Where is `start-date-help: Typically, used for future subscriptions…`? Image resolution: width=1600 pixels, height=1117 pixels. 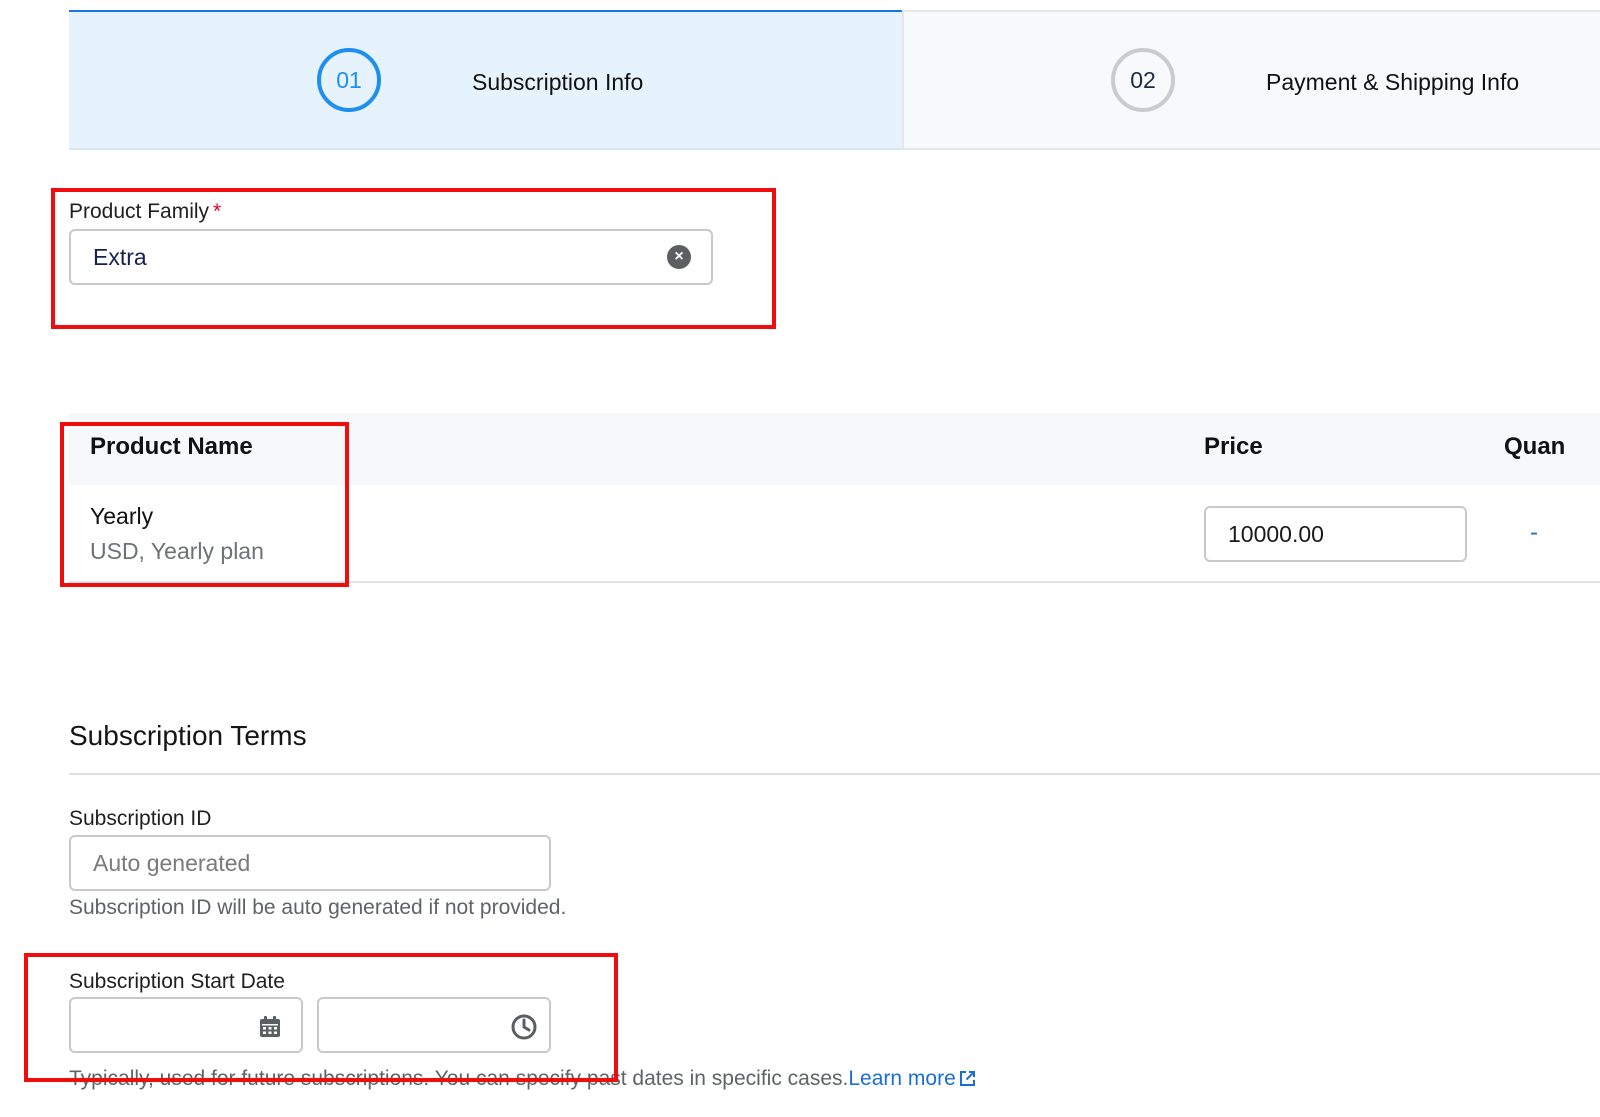
start-date-help: Typically, used for future subscriptions… is located at coordinates (522, 1079).